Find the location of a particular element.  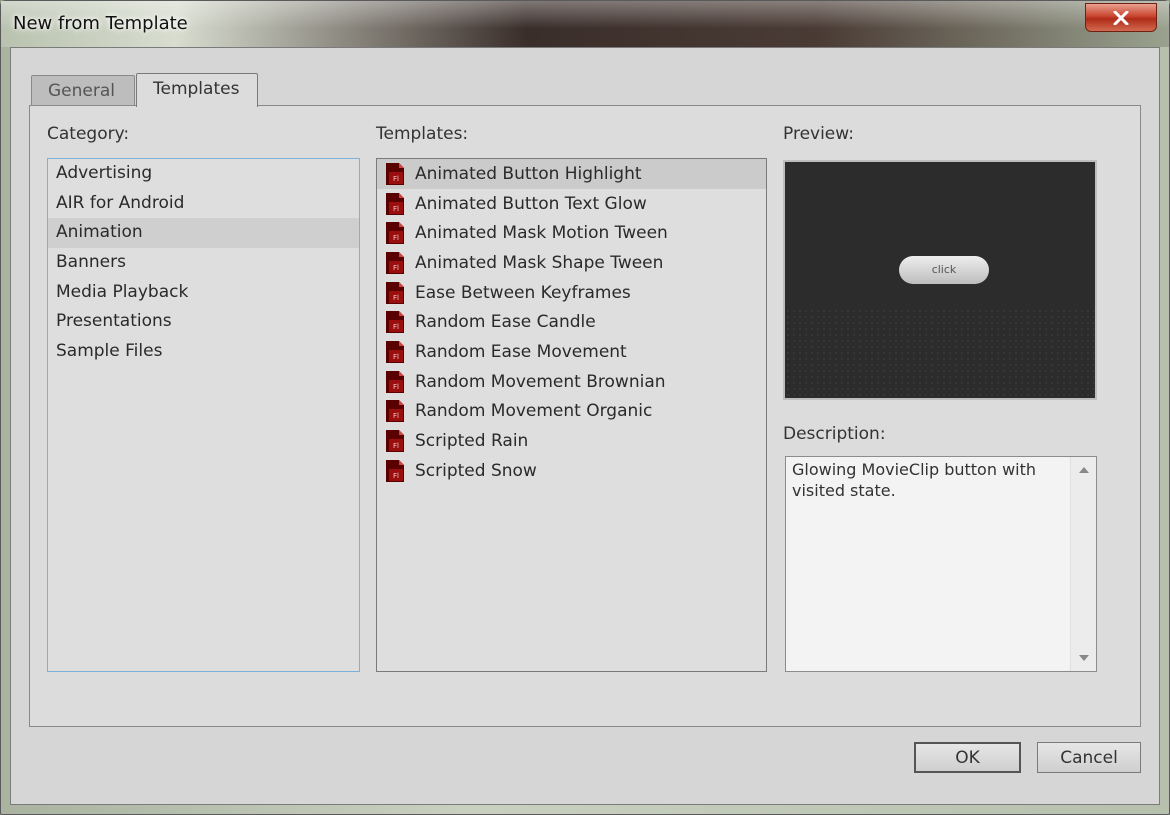

scroll-up-icon is located at coordinates (1084, 470).